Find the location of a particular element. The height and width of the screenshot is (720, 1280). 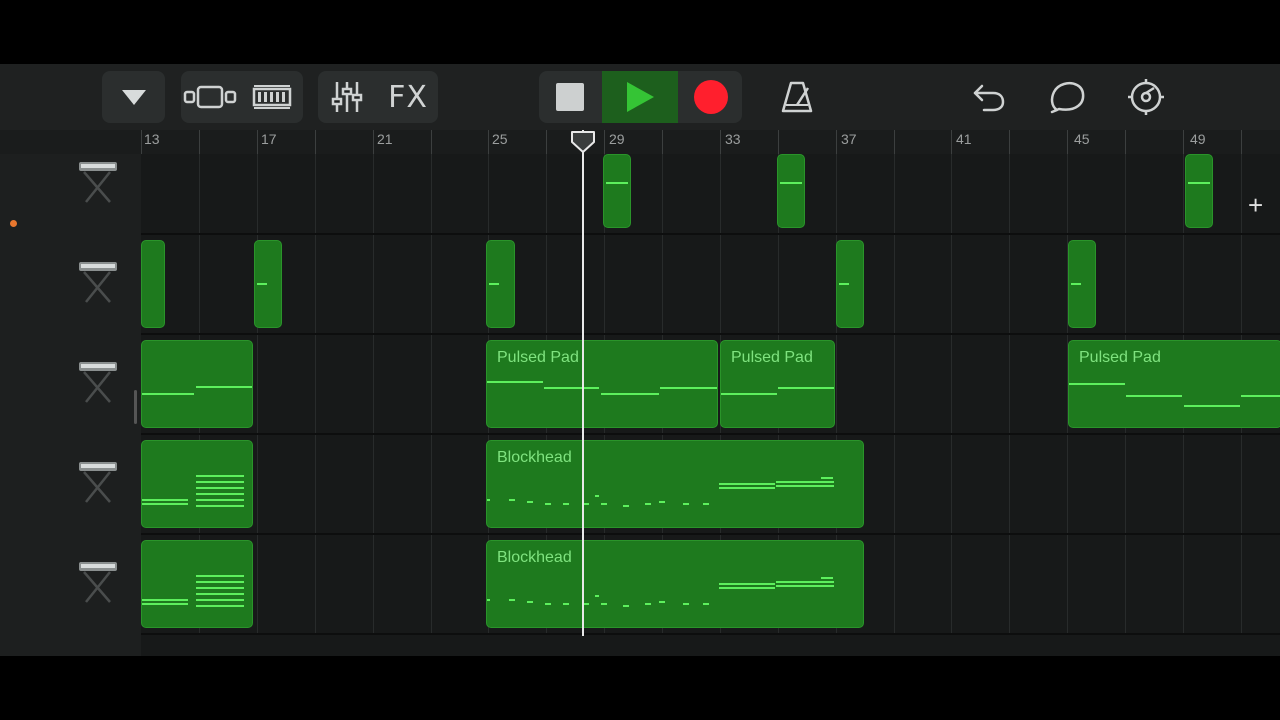

dropdown-triangle-icon is located at coordinates (133, 97).